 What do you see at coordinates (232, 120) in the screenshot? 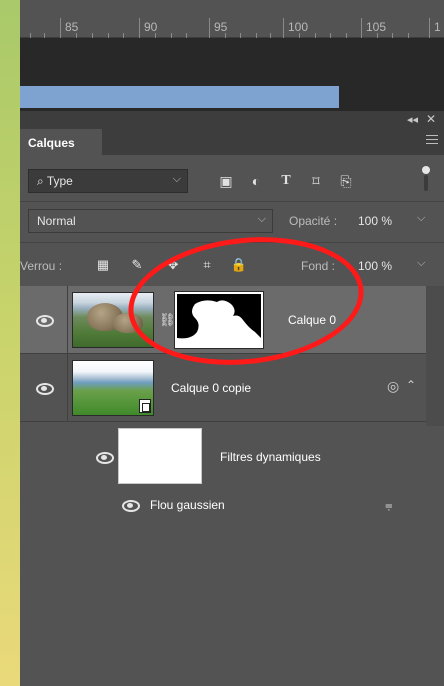
I see `panel-header-bar: ◂◂ ✕` at bounding box center [232, 120].